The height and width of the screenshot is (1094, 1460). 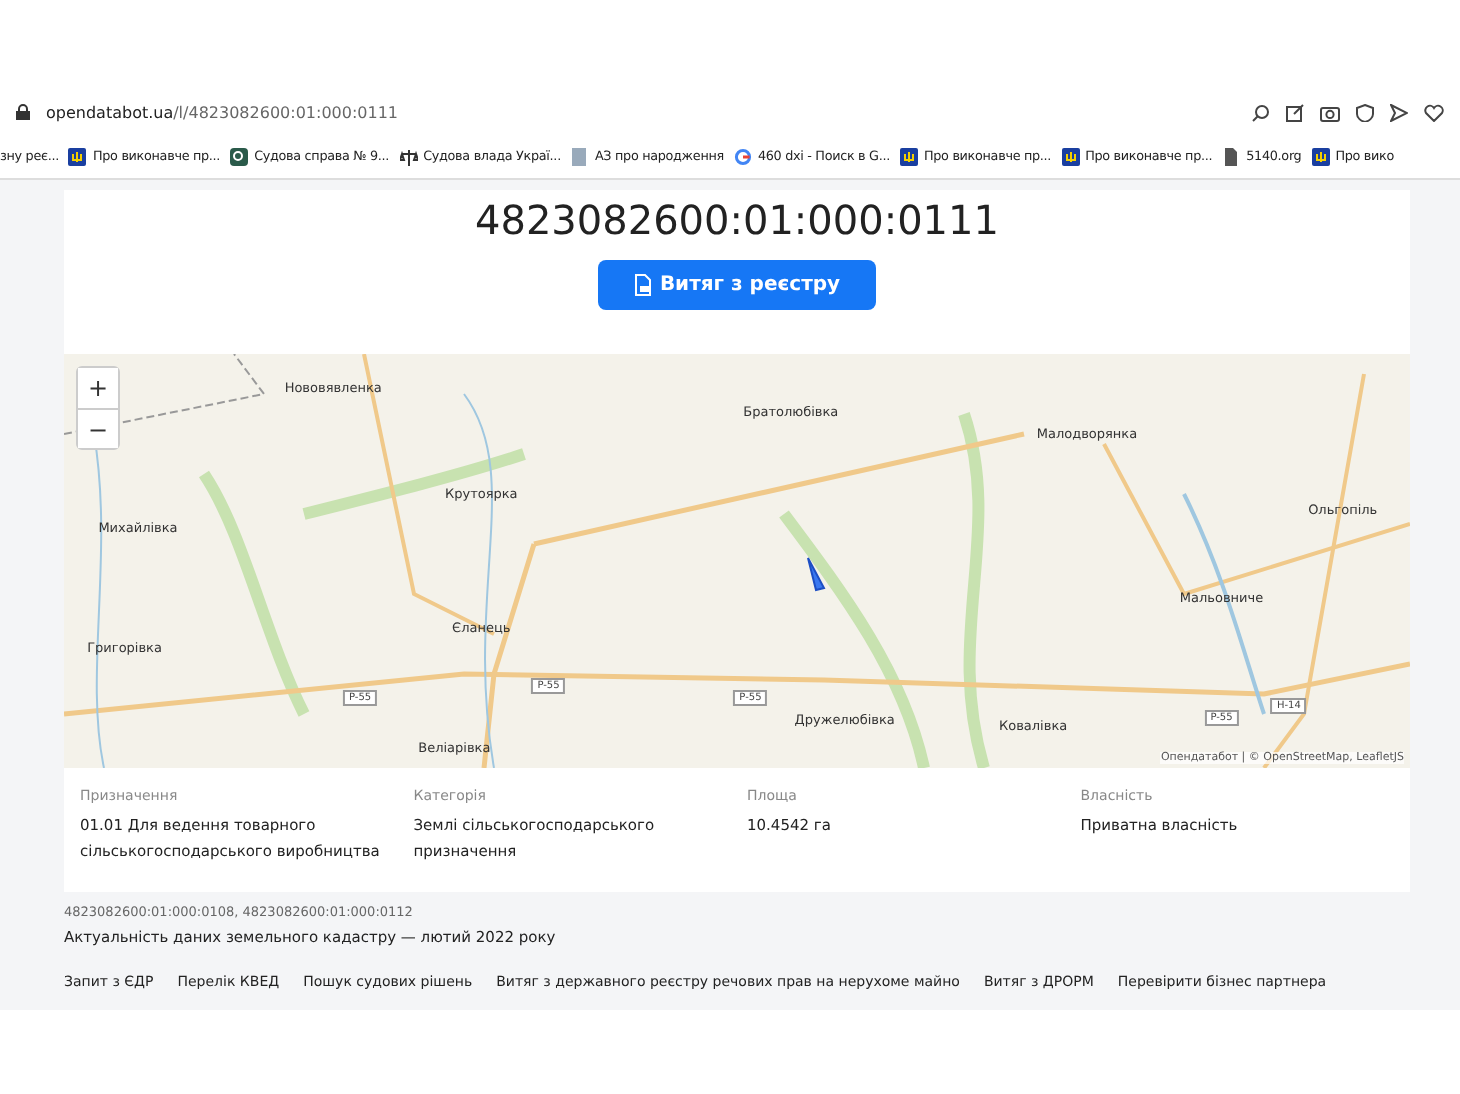 What do you see at coordinates (408, 156) in the screenshot?
I see `scales-icon` at bounding box center [408, 156].